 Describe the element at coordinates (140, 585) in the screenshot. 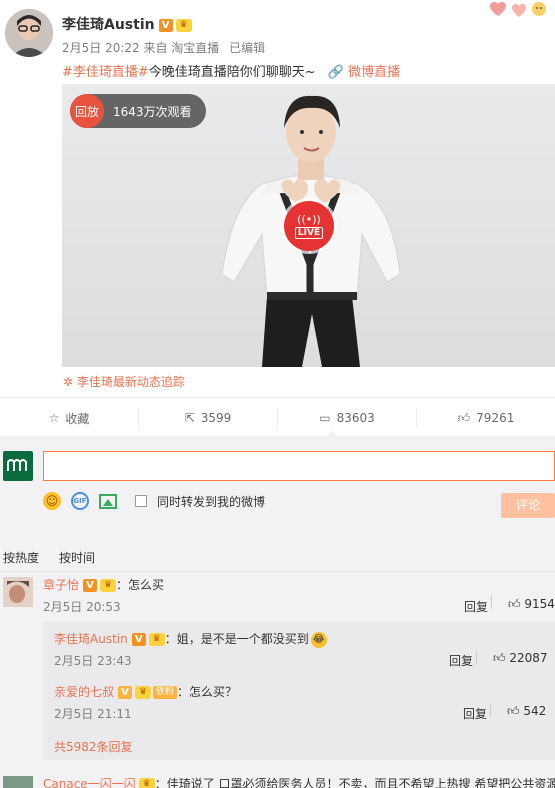

I see `comment-text: ：怎么买` at that location.